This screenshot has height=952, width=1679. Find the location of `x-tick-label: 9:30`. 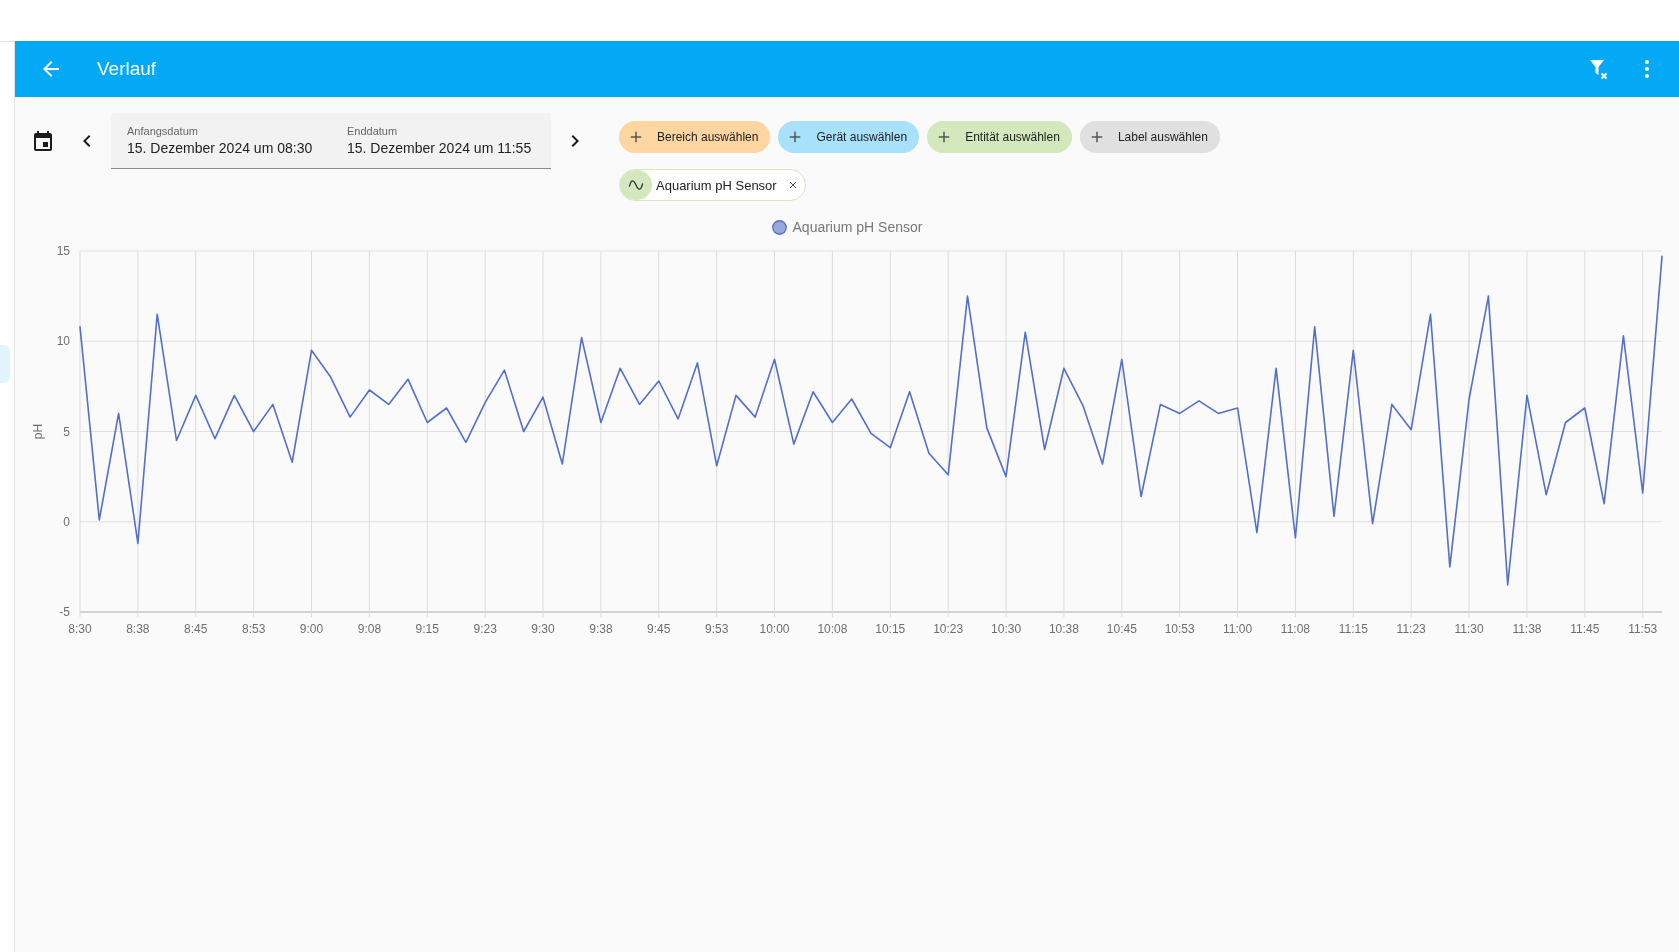

x-tick-label: 9:30 is located at coordinates (543, 629).